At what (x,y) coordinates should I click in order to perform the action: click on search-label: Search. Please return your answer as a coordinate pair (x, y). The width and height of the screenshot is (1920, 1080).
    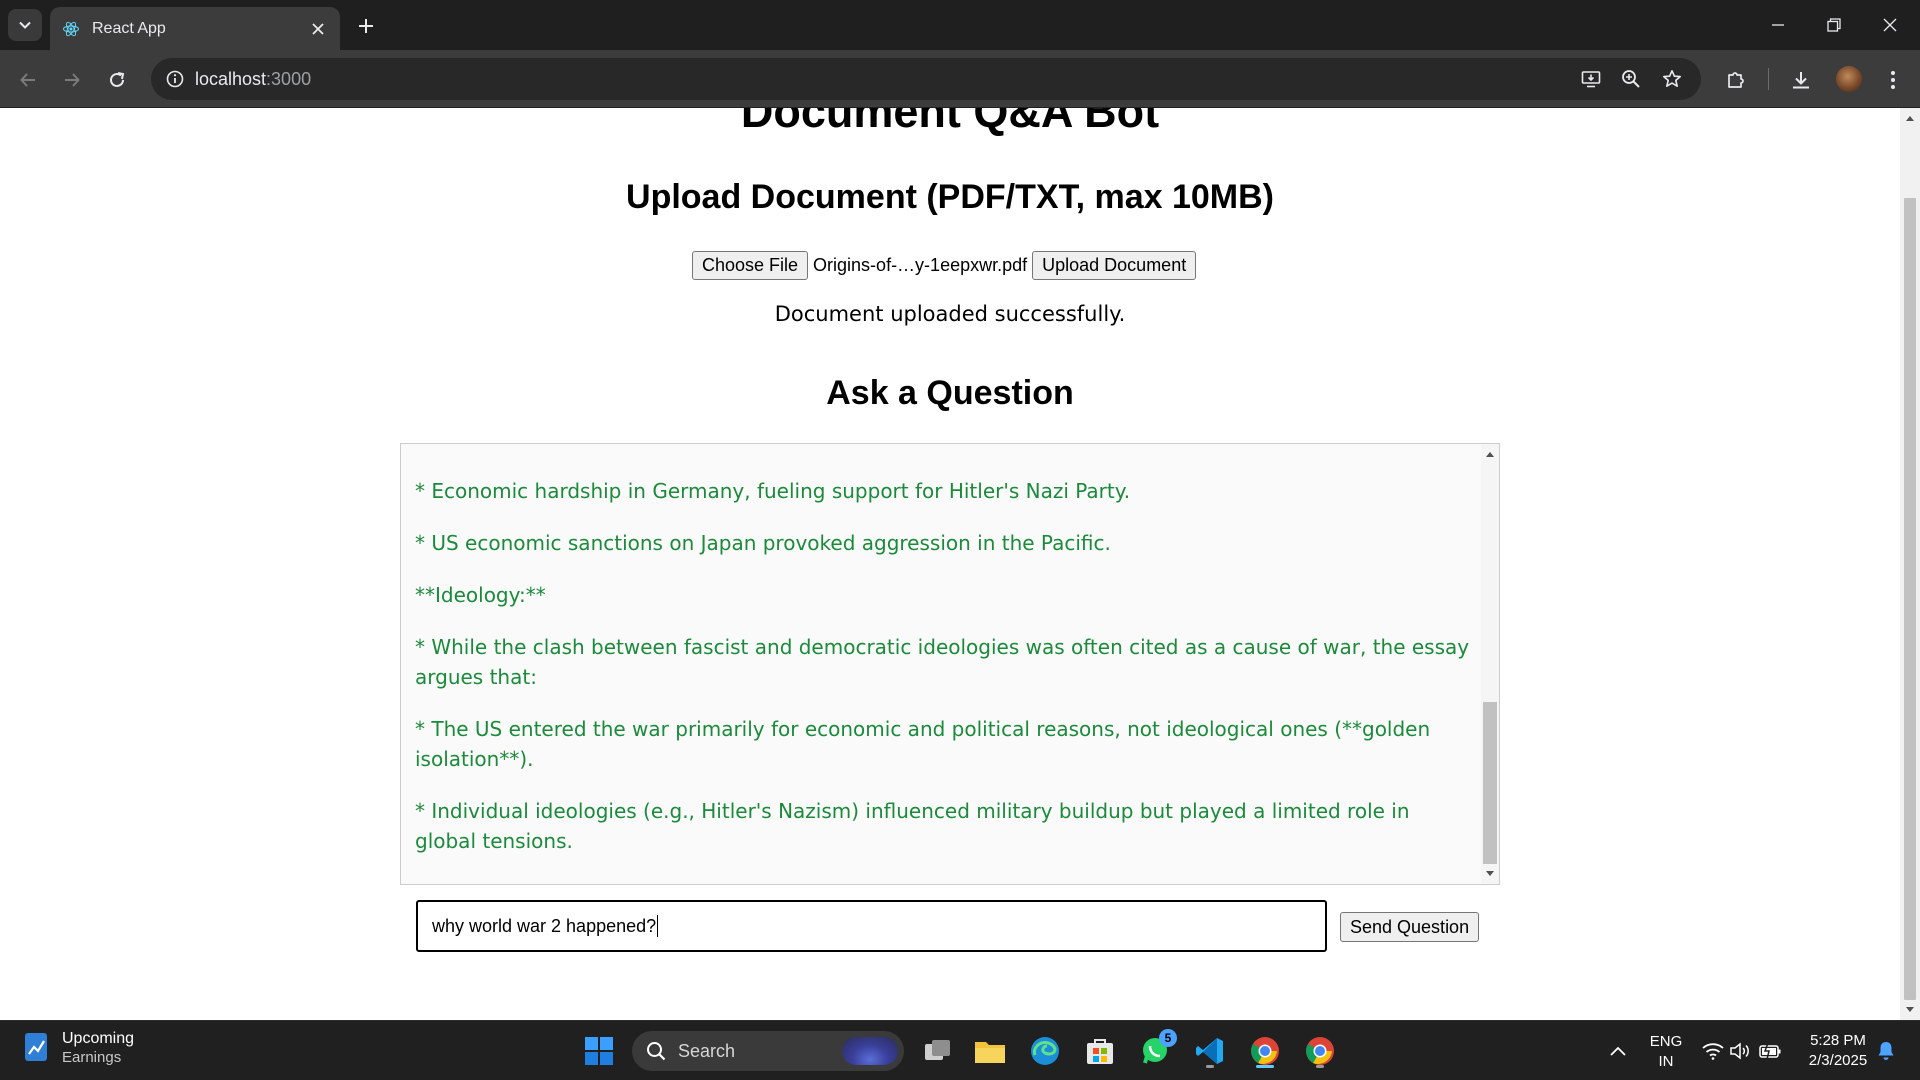
    Looking at the image, I should click on (707, 1050).